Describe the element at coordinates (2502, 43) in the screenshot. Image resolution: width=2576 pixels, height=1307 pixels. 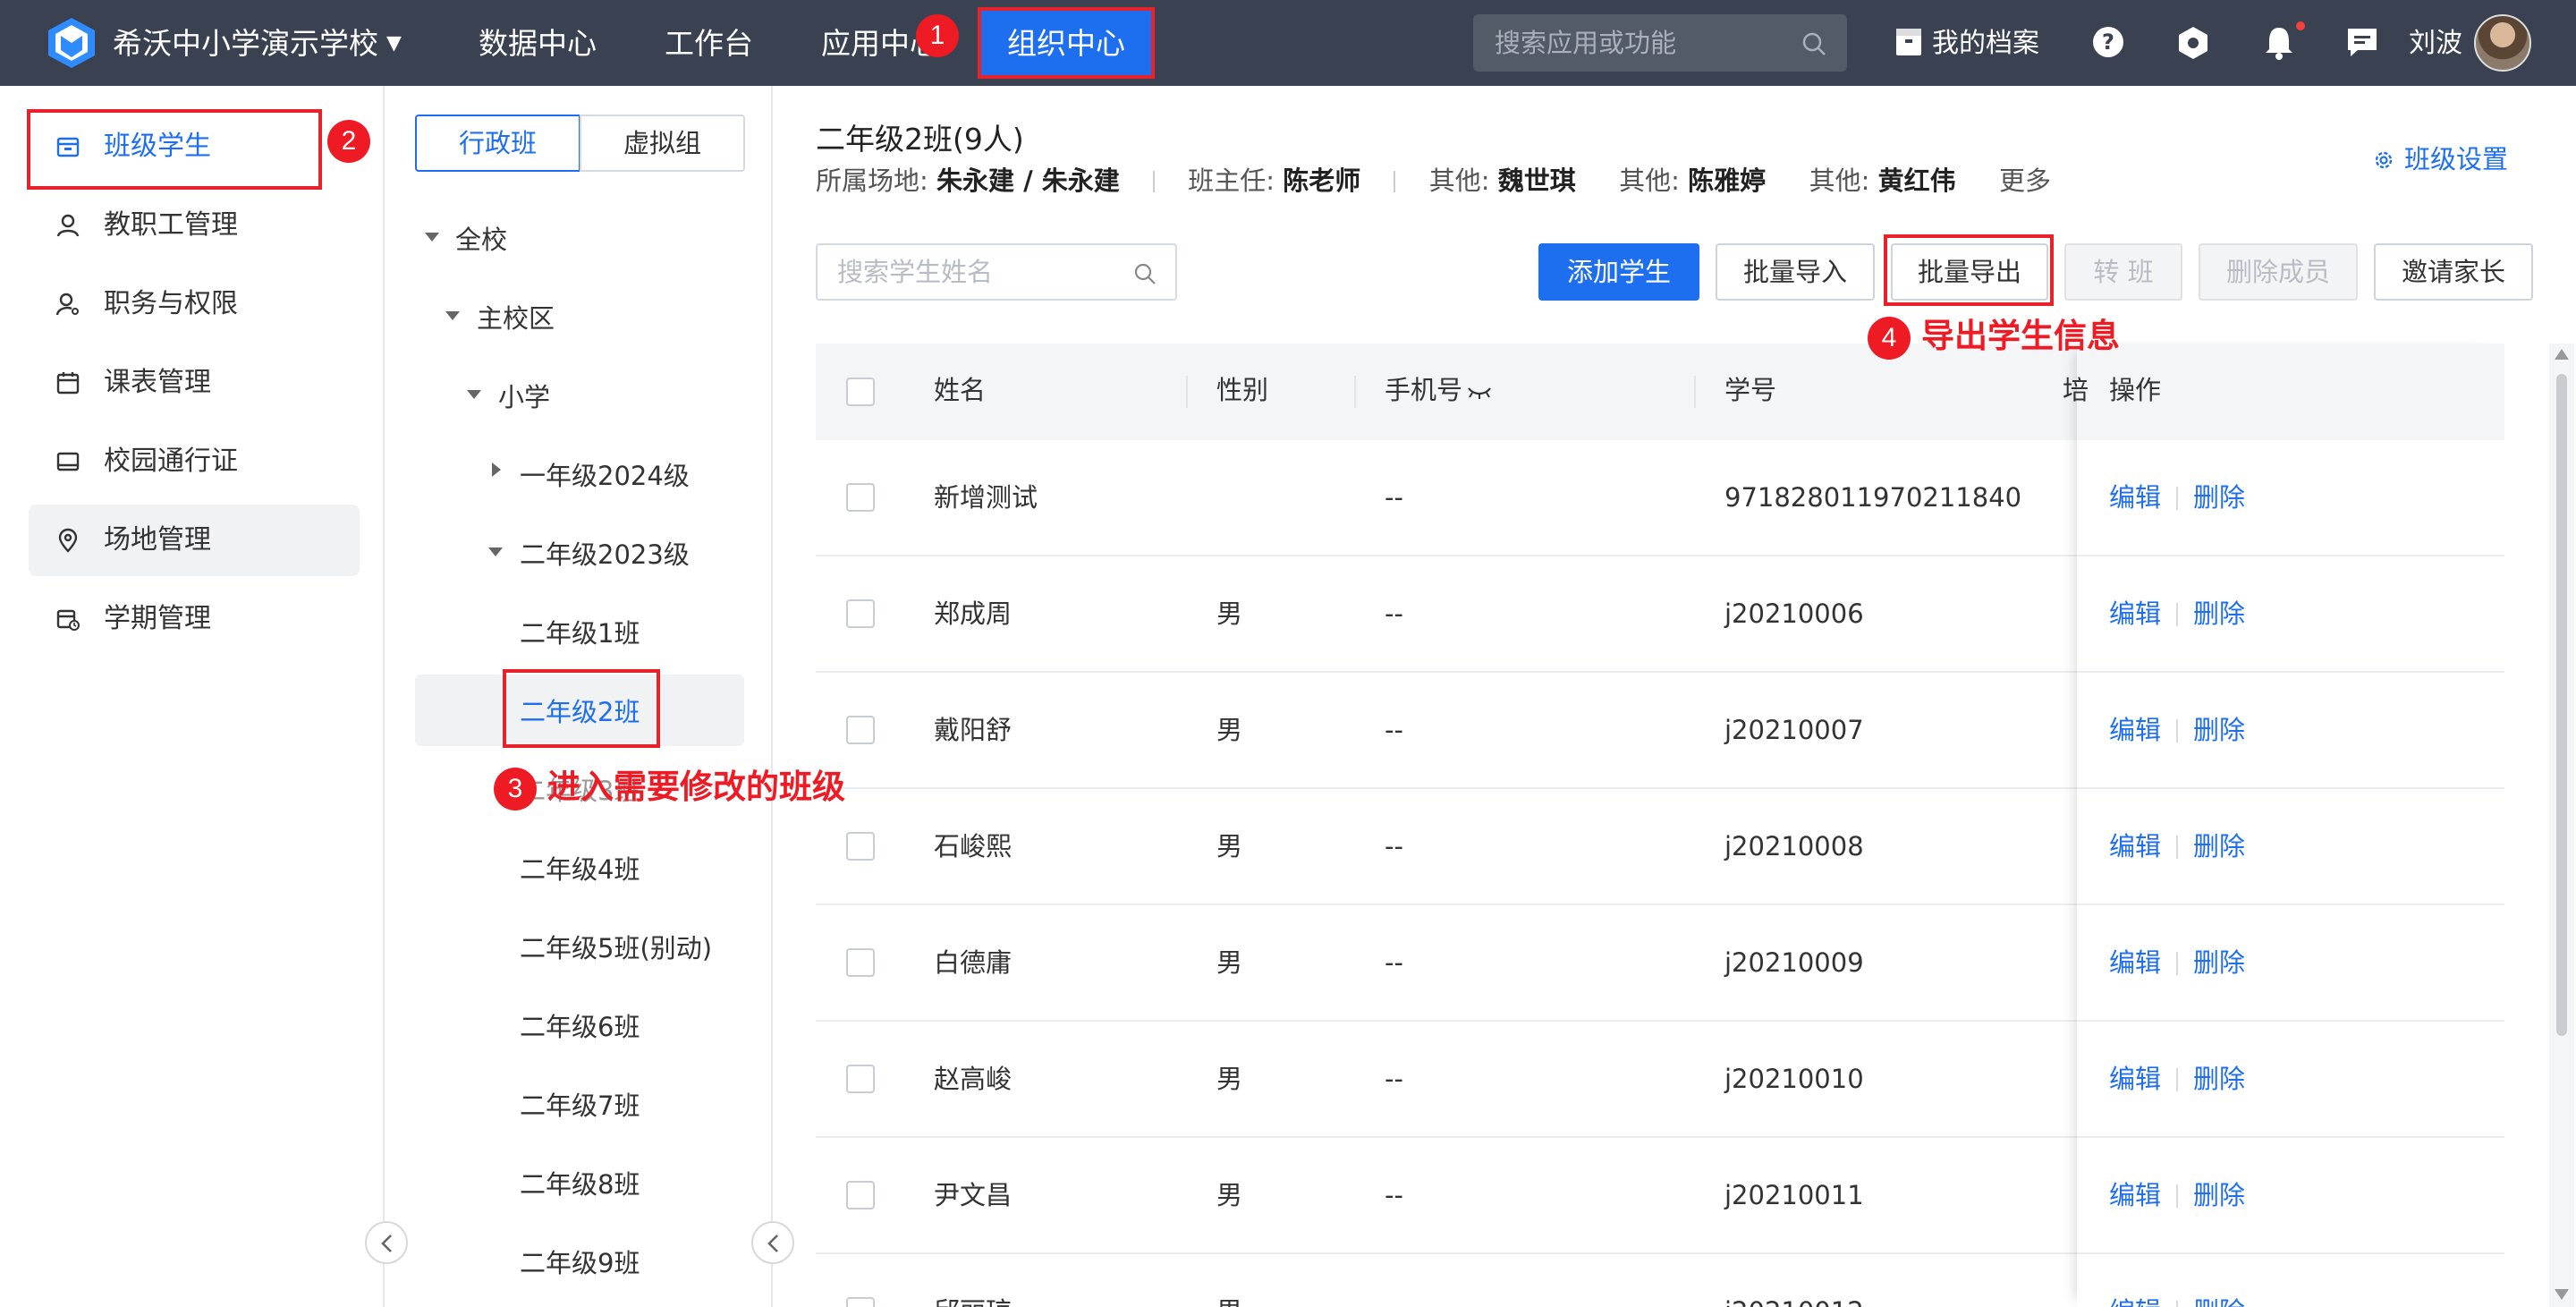
I see `avatar` at that location.